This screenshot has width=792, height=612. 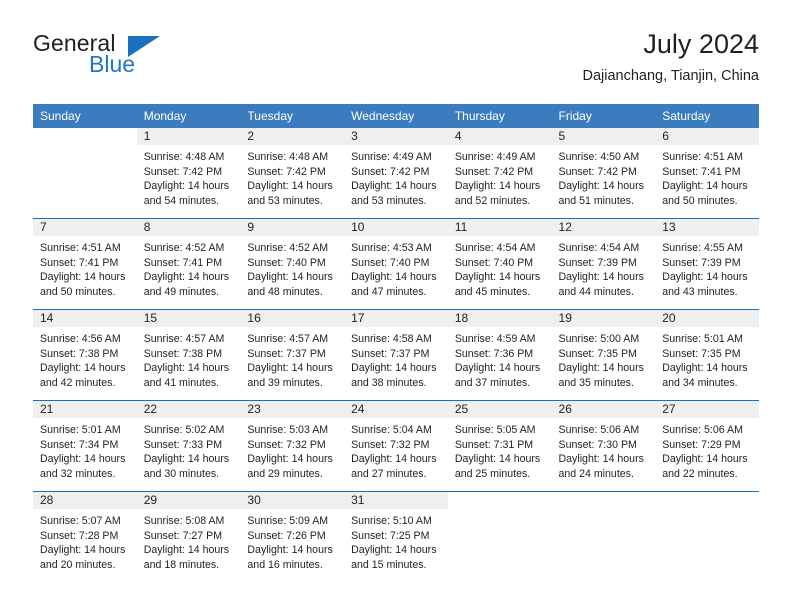 I want to click on day-number-strip: 8, so click(x=188, y=227).